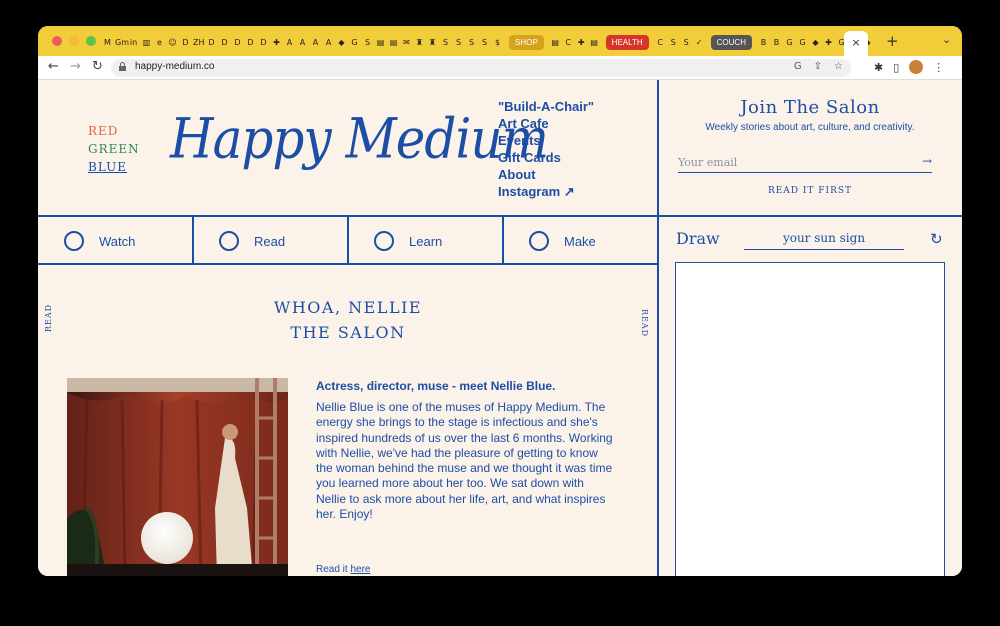 This screenshot has width=1000, height=626. I want to click on nav-gift-cards: Gift Cards, so click(546, 157).